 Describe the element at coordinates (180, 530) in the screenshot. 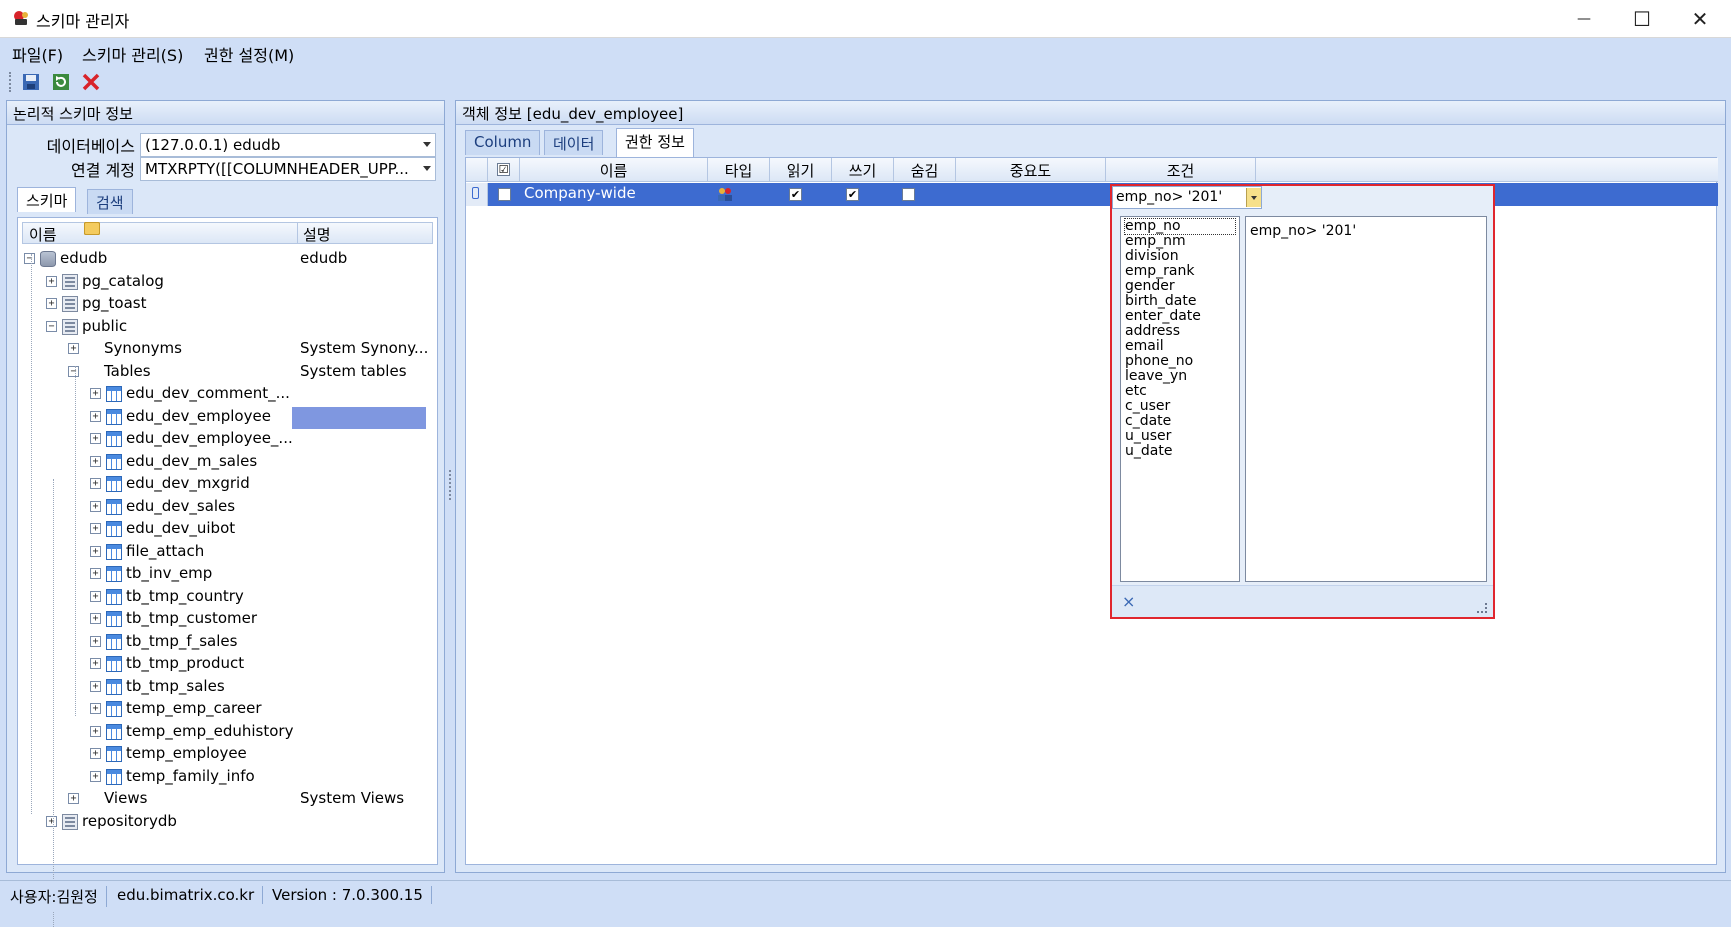

I see `tree-item-label: edu_dev_uibot` at that location.